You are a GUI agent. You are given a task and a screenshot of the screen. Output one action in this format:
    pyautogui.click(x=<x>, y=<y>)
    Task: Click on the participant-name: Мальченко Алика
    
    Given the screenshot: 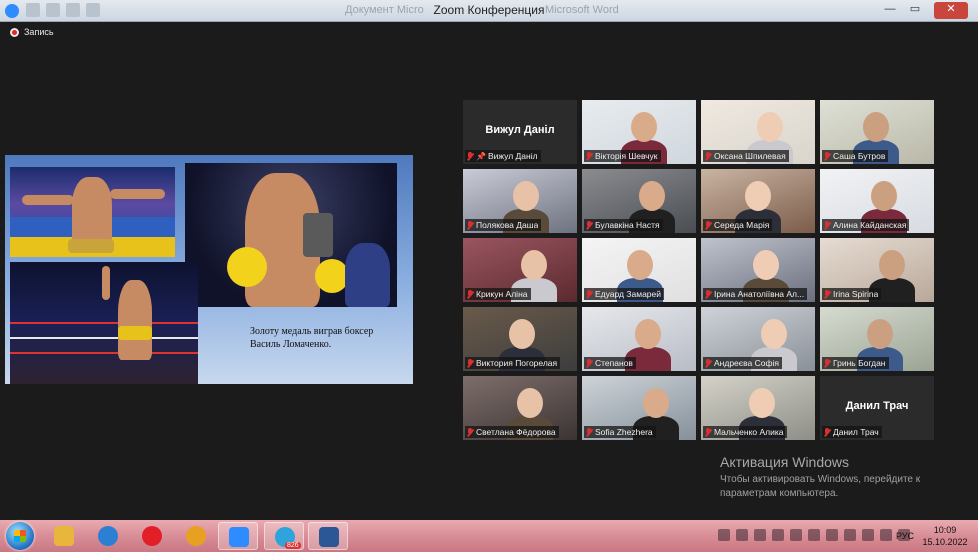 What is the action you would take?
    pyautogui.click(x=749, y=432)
    